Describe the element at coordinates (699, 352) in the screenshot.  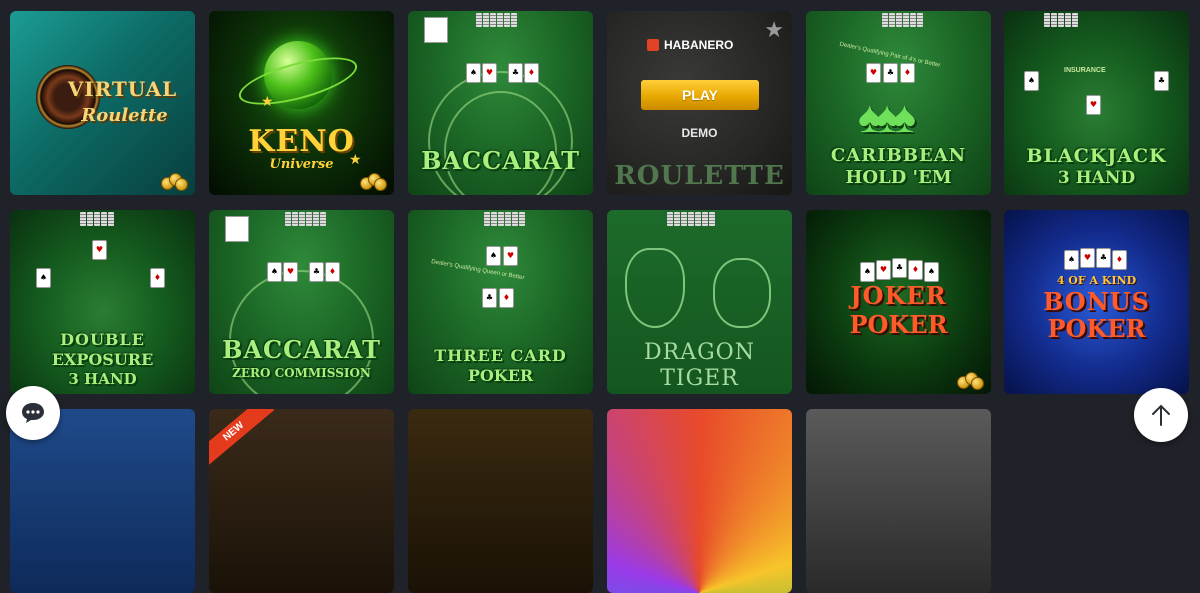
I see `game-title: DRAGON` at that location.